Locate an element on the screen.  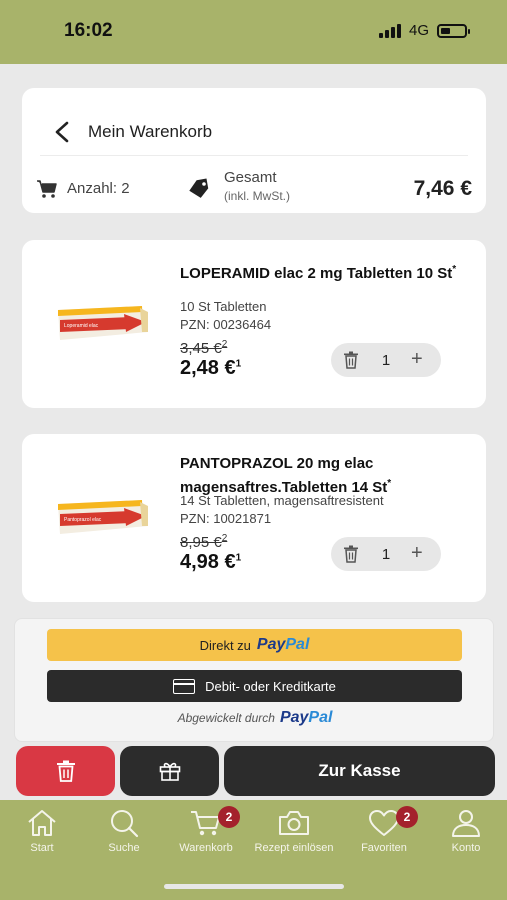
cart-count-badge: 2 is located at coordinates (229, 817).